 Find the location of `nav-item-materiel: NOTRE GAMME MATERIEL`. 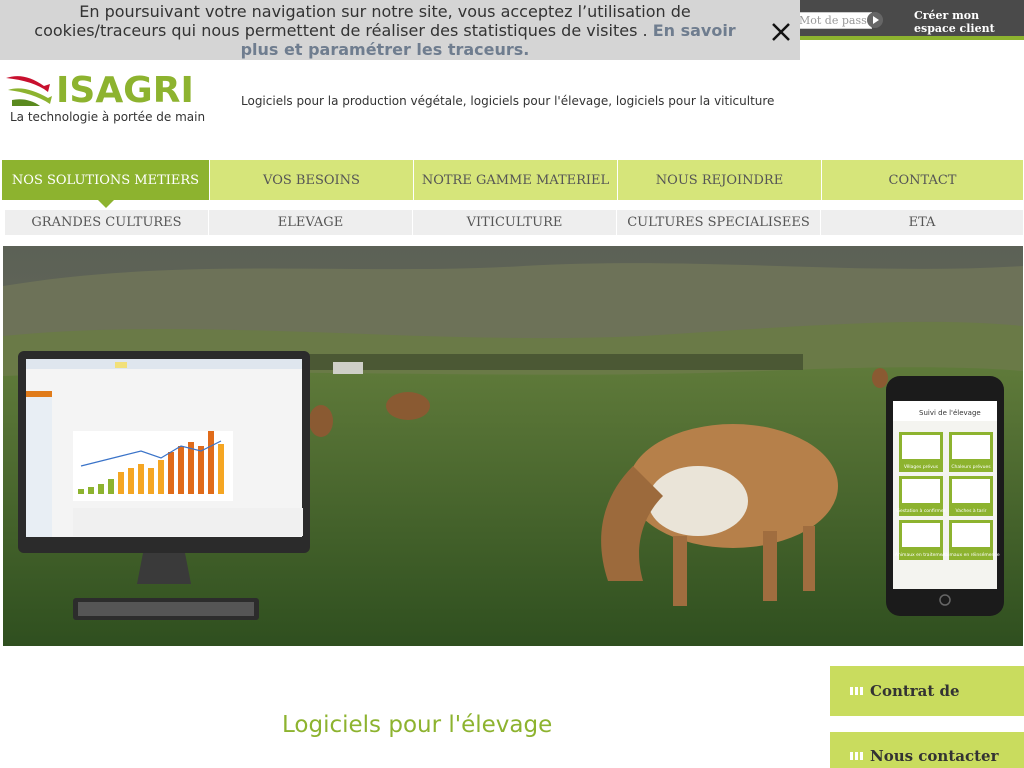

nav-item-materiel: NOTRE GAMME MATERIEL is located at coordinates (515, 180).